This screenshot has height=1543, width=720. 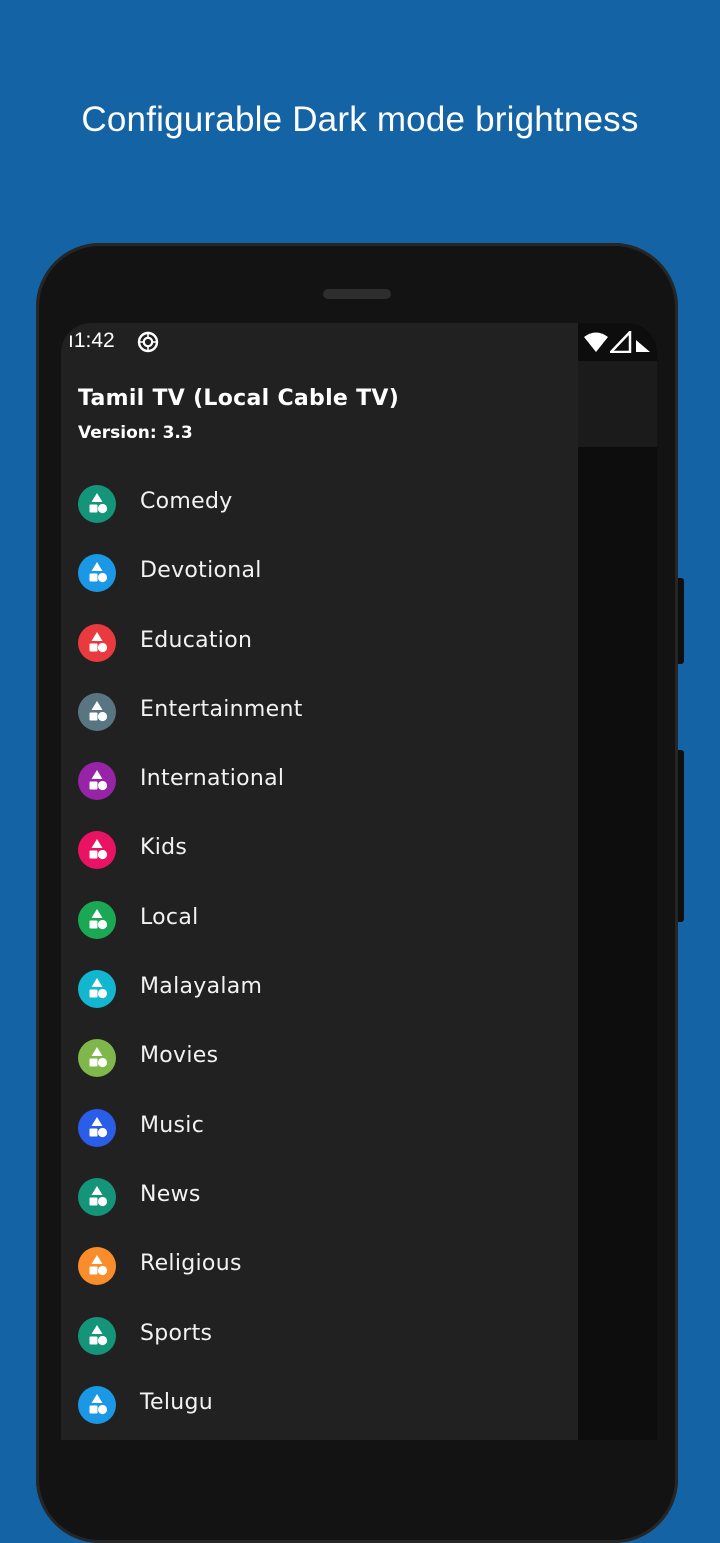 What do you see at coordinates (681, 836) in the screenshot?
I see `phone-volume-button` at bounding box center [681, 836].